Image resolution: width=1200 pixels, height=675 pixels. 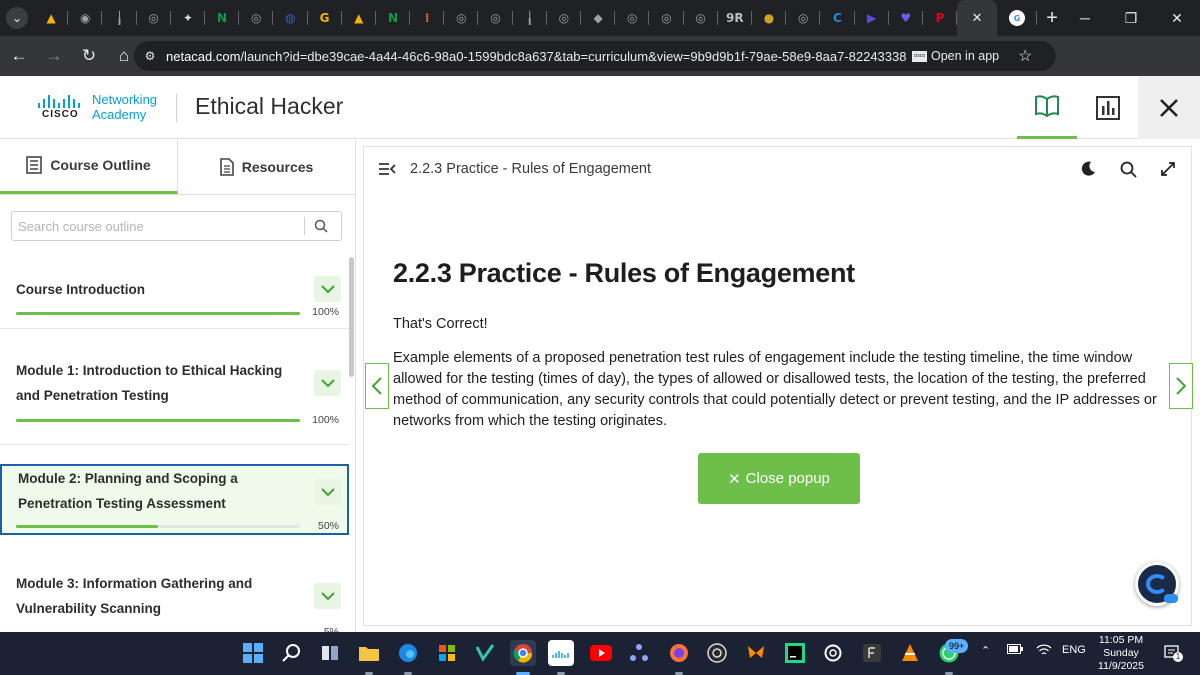 I want to click on firefox-icon, so click(x=679, y=653).